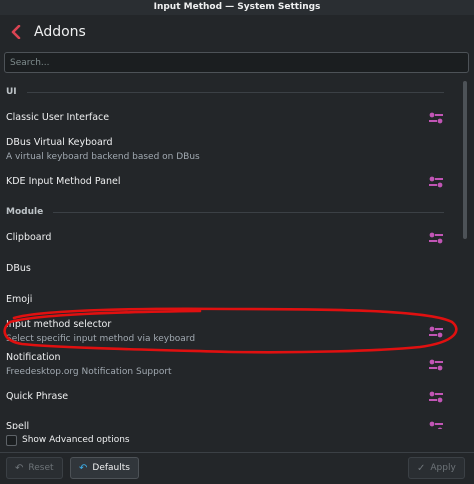 This screenshot has height=484, width=474. Describe the element at coordinates (11, 92) in the screenshot. I see `section-label: UI` at that location.